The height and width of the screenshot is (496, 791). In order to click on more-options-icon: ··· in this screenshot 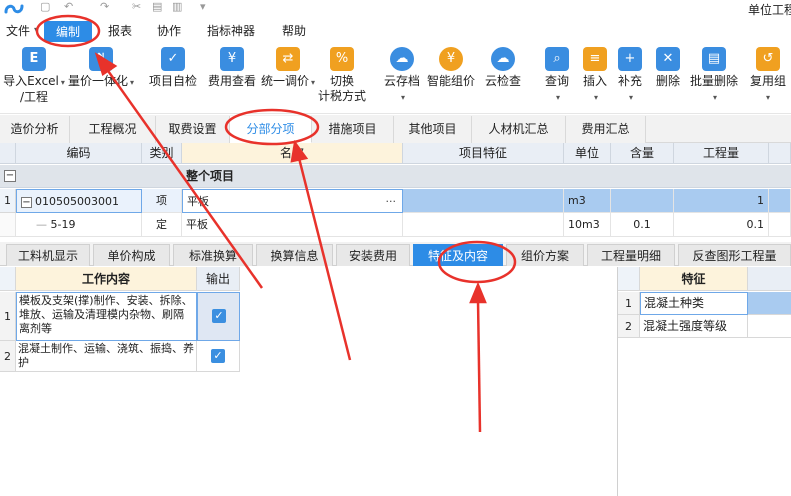, I will do `click(391, 201)`.